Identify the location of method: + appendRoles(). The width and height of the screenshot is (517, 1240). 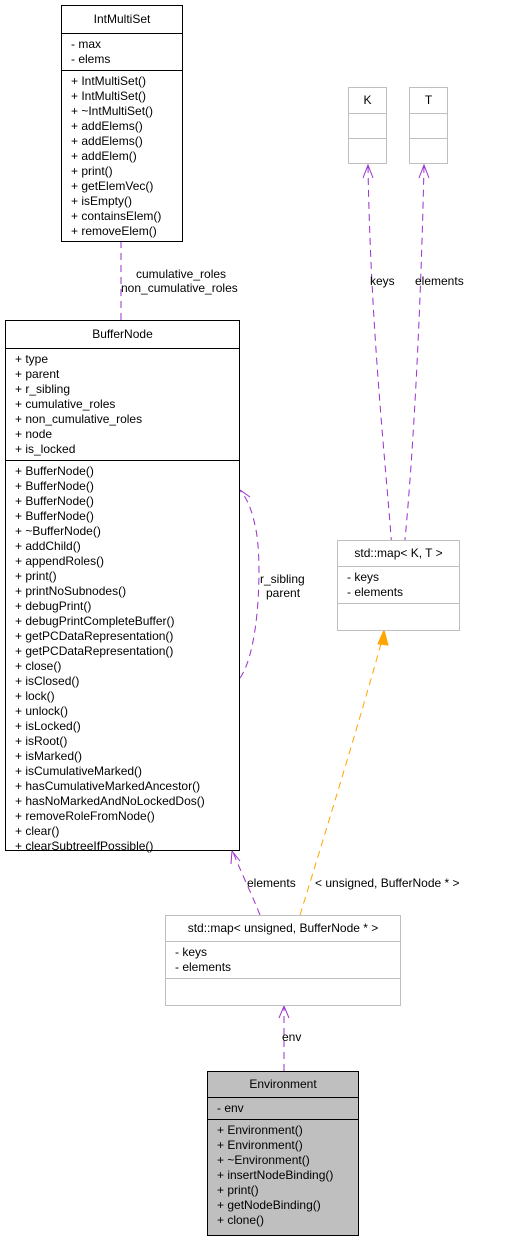
(60, 561).